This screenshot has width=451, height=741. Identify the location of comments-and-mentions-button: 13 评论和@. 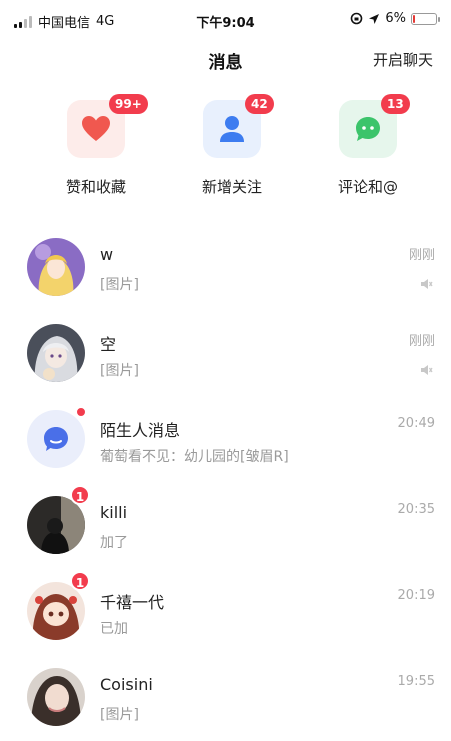
(368, 145).